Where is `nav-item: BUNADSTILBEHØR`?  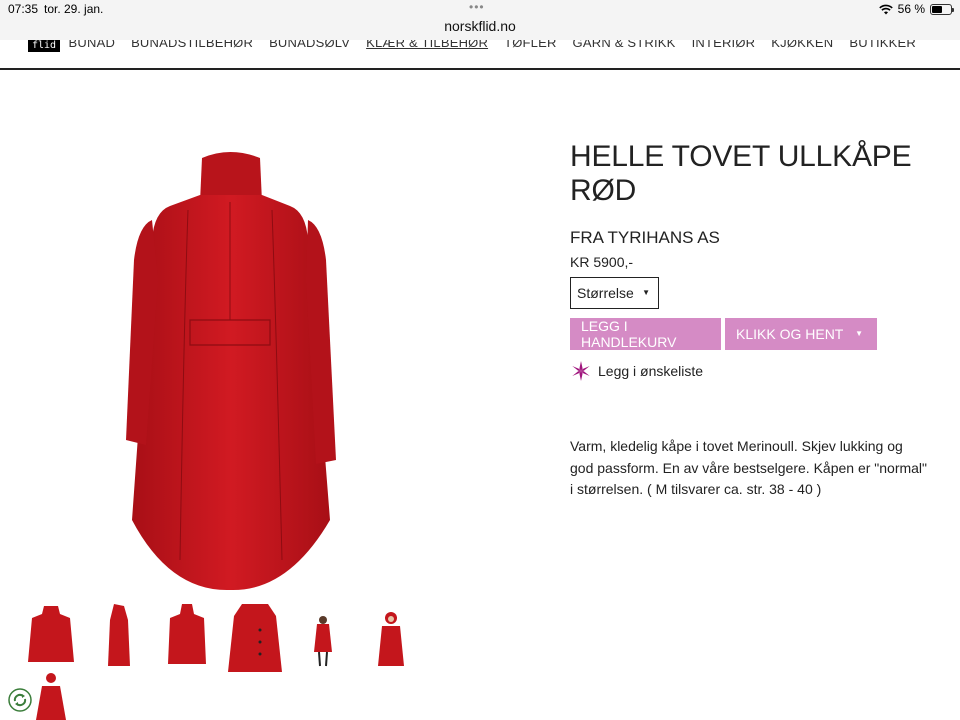 nav-item: BUNADSTILBEHØR is located at coordinates (192, 45).